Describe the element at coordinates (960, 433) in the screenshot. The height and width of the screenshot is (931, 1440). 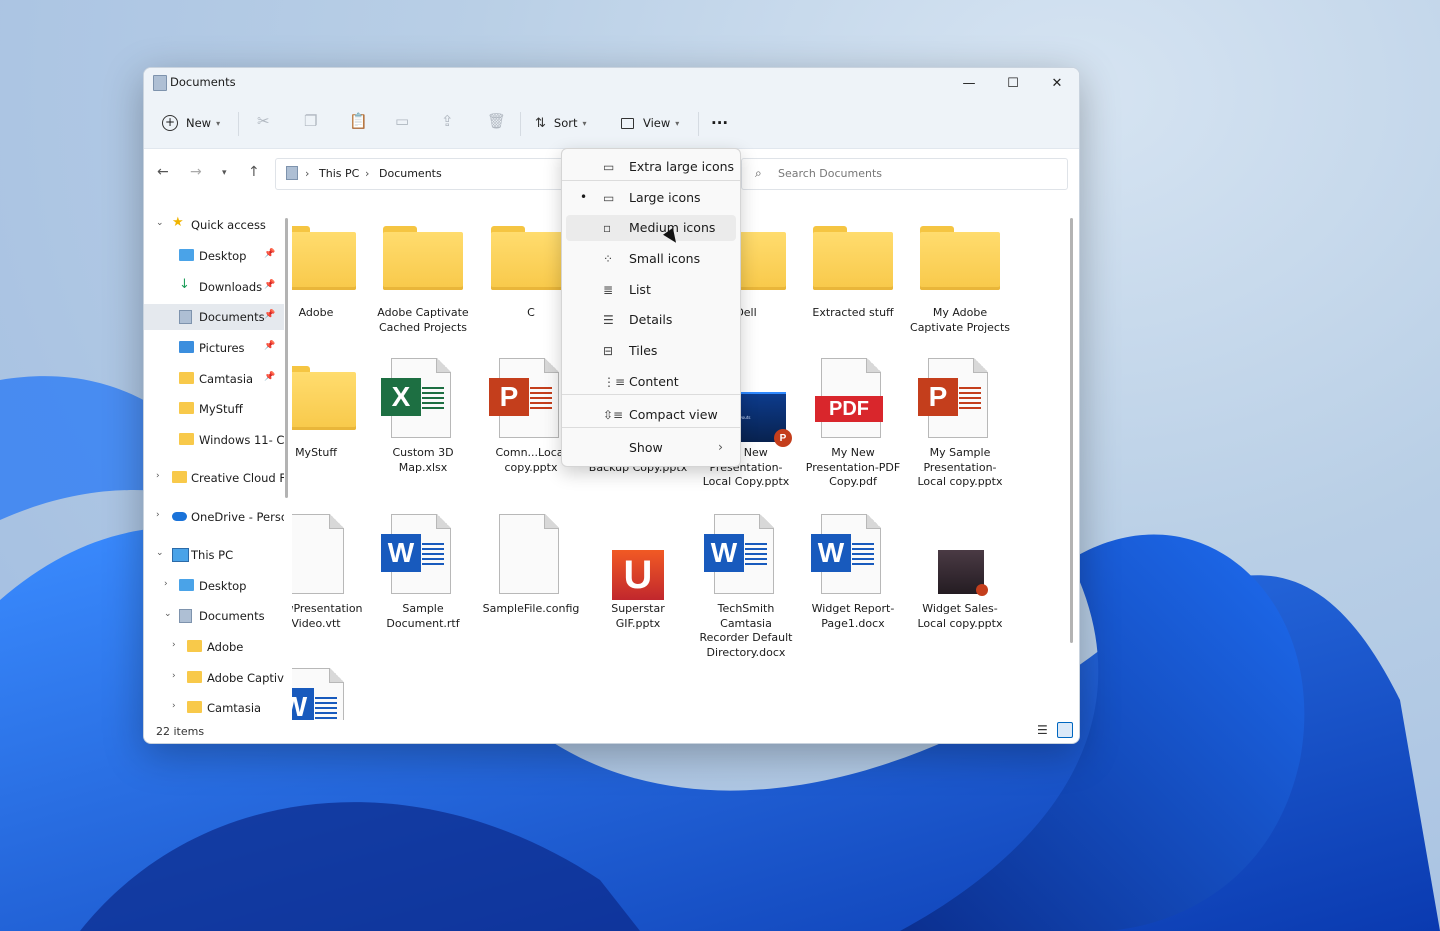
I see `file-tile: P My Sample Presentation-Local copy.pptx` at that location.